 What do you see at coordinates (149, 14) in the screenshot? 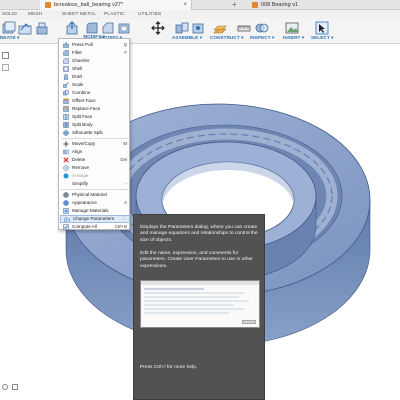
I see `tab-utilities: UTILITIES` at bounding box center [149, 14].